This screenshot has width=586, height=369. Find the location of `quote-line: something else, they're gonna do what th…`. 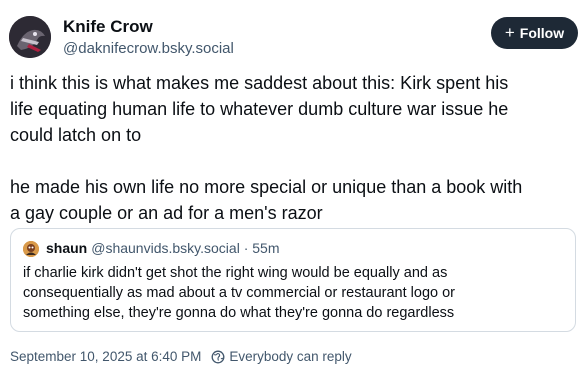

quote-line: something else, they're gonna do what th… is located at coordinates (239, 313).